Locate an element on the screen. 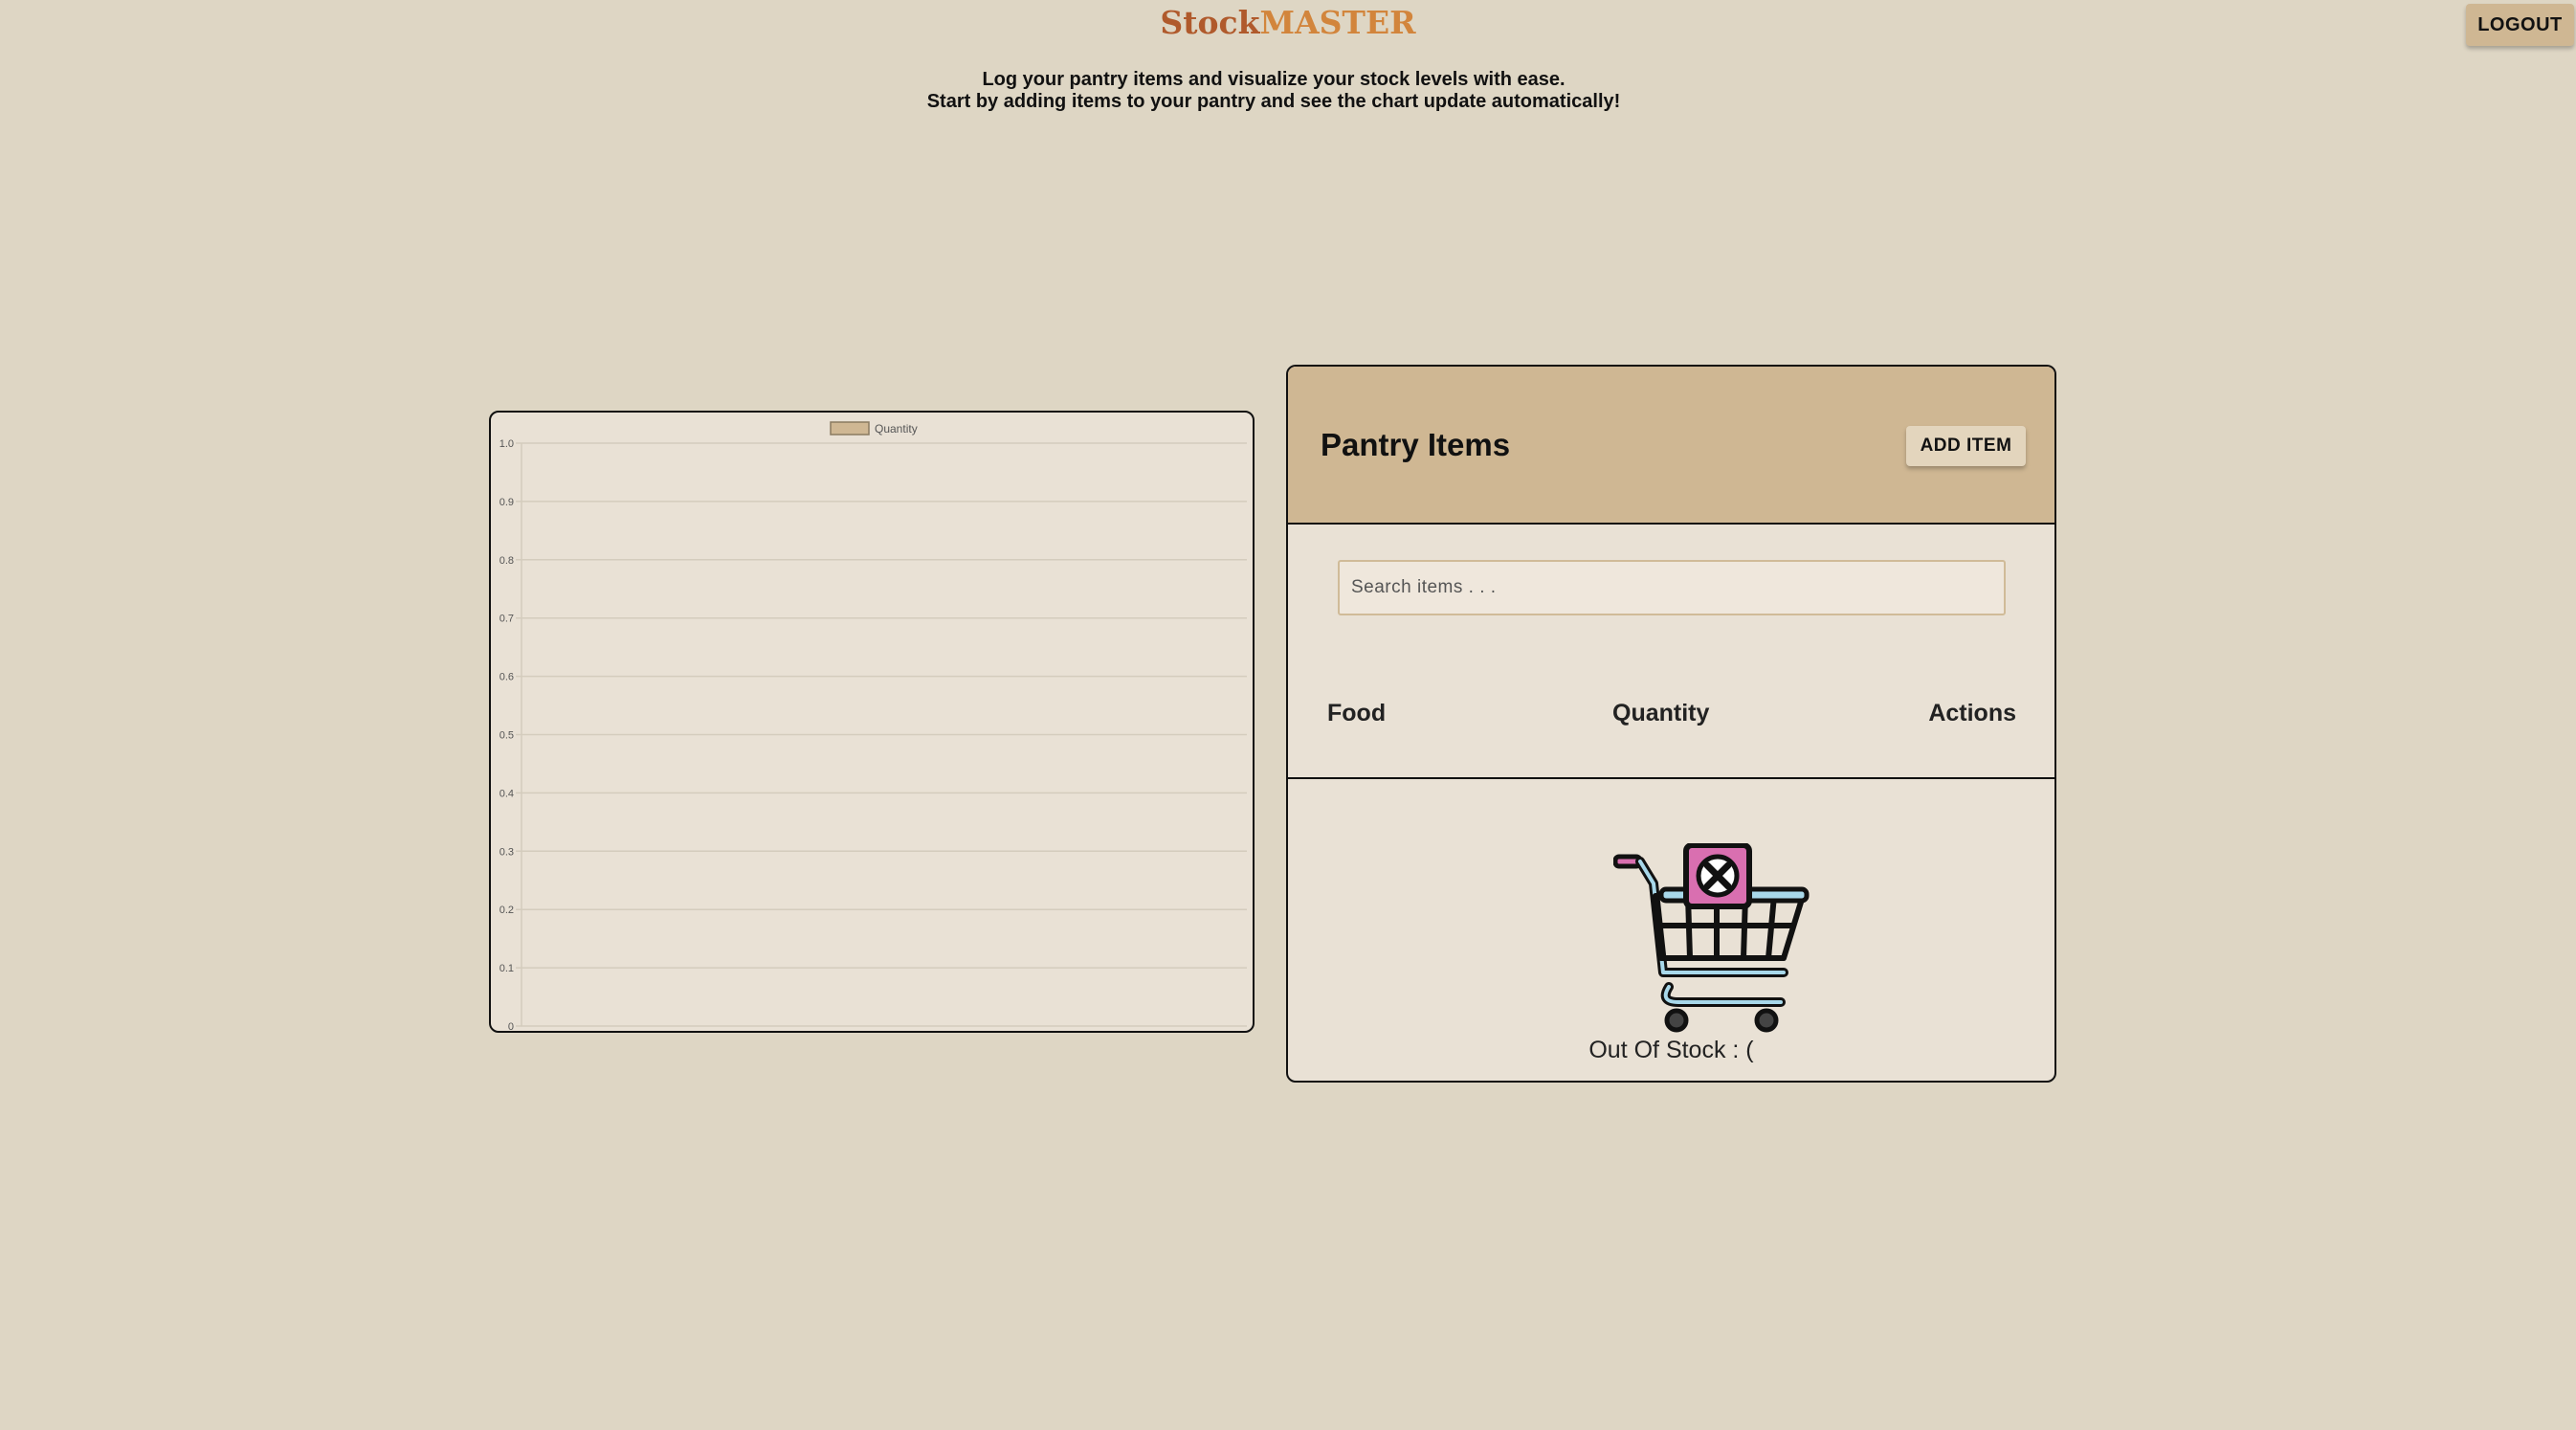 The height and width of the screenshot is (1430, 2576). y-tick-label: 0.2 is located at coordinates (507, 911).